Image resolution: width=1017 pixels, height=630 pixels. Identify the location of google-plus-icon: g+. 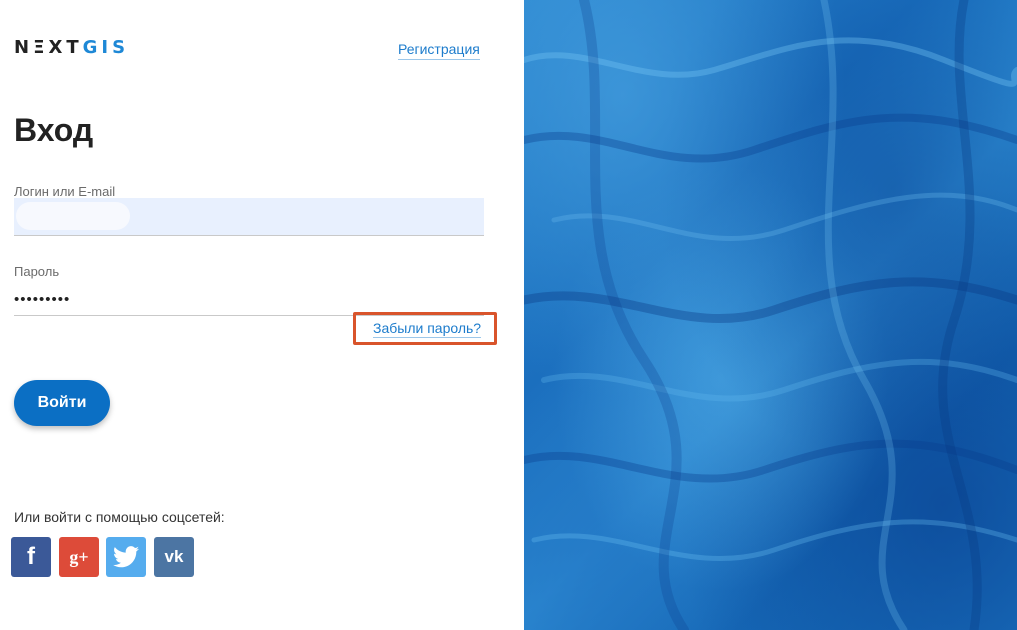
(79, 556).